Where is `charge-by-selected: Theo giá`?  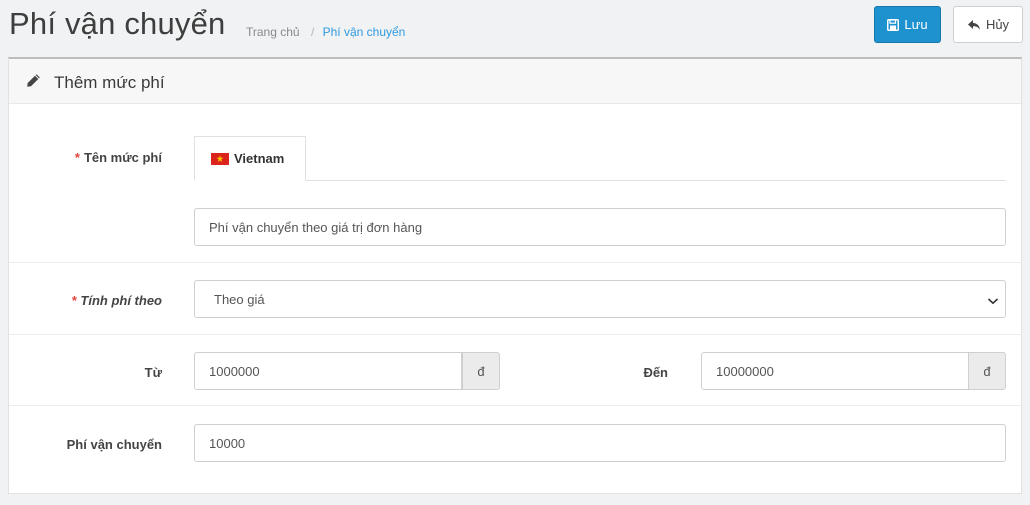 charge-by-selected: Theo giá is located at coordinates (239, 299).